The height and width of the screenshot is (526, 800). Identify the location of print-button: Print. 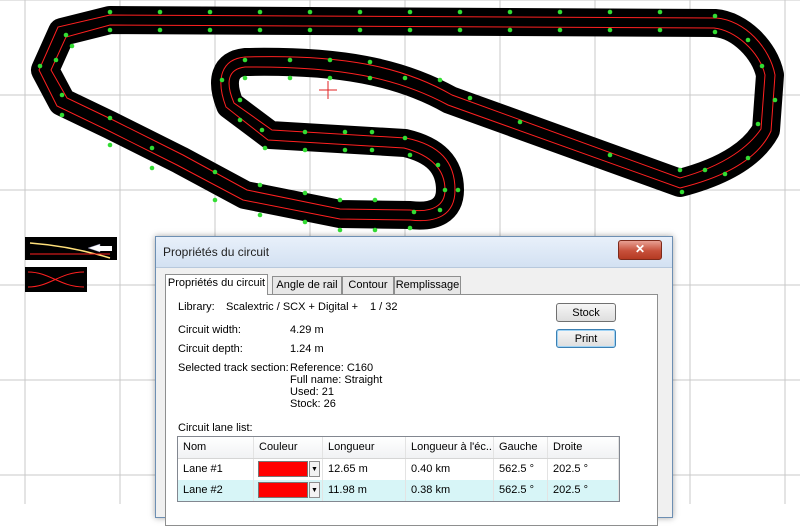
(586, 338).